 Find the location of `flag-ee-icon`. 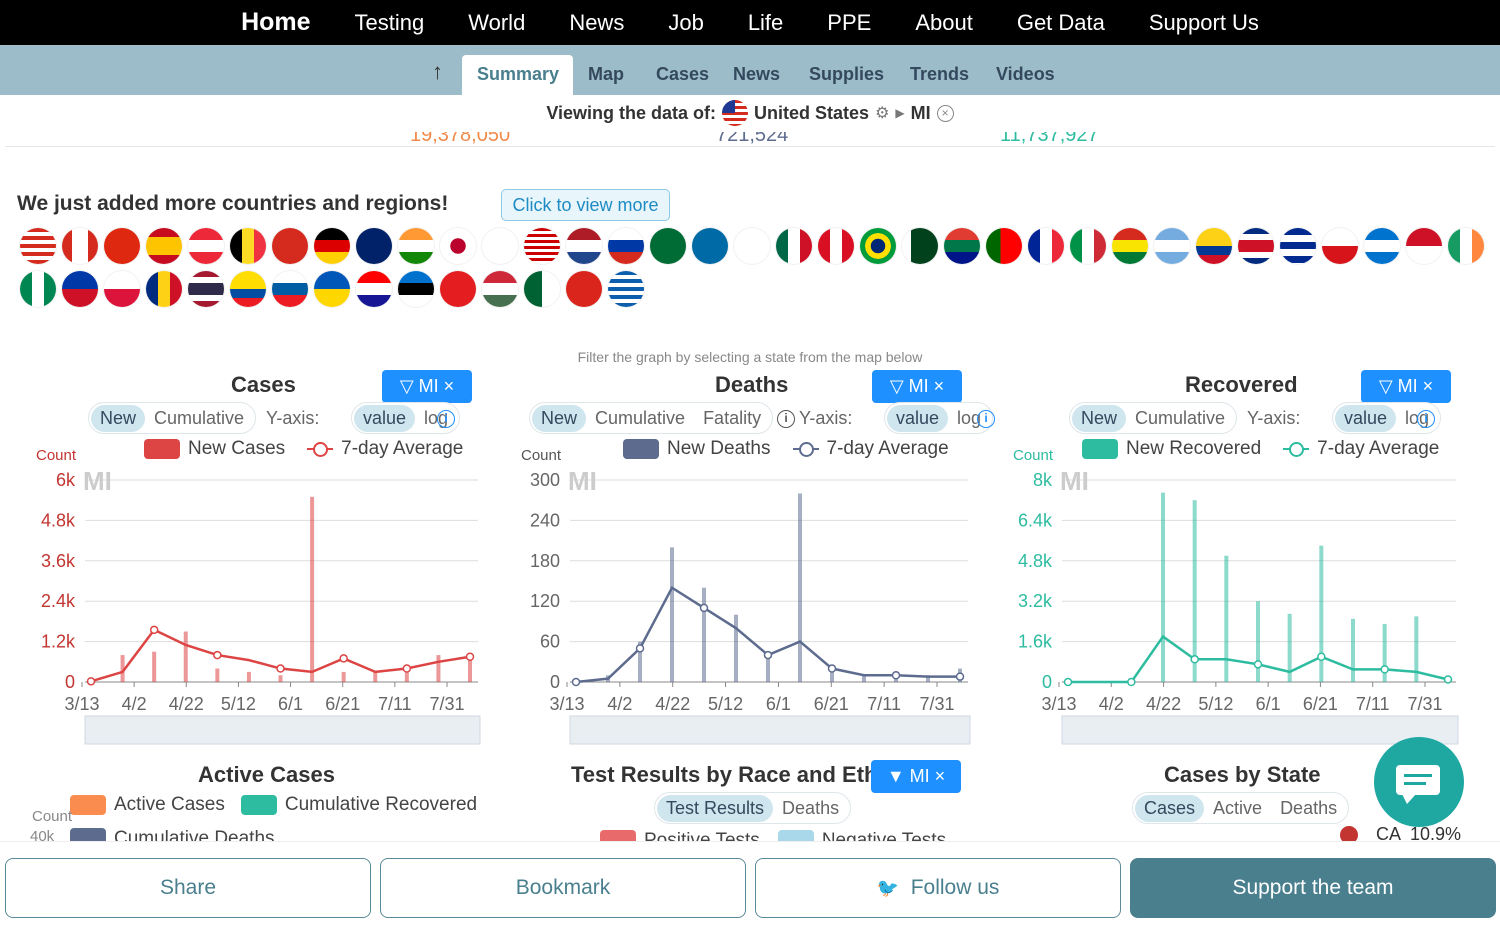

flag-ee-icon is located at coordinates (416, 289).